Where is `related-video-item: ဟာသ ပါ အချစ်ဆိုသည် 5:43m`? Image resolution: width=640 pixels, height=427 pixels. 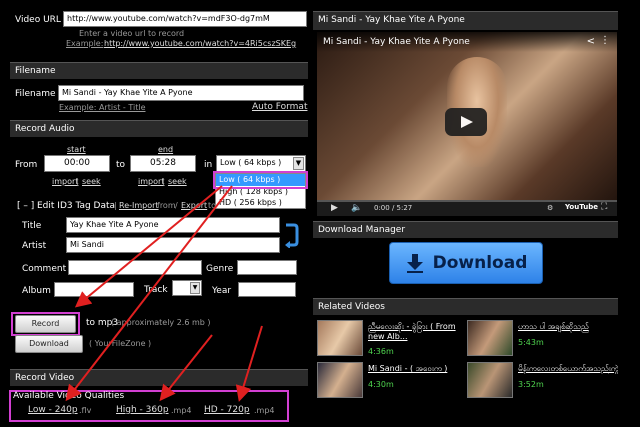 related-video-item: ဟာသ ပါ အချစ်ဆိုသည် 5:43m is located at coordinates (542, 339).